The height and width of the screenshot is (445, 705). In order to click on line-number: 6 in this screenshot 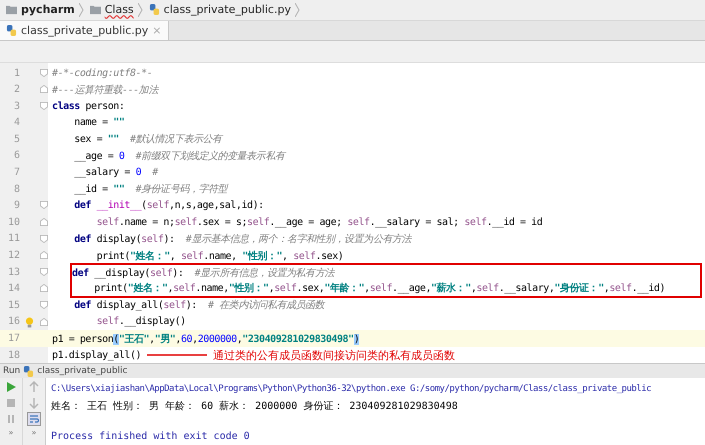, I will do `click(16, 156)`.